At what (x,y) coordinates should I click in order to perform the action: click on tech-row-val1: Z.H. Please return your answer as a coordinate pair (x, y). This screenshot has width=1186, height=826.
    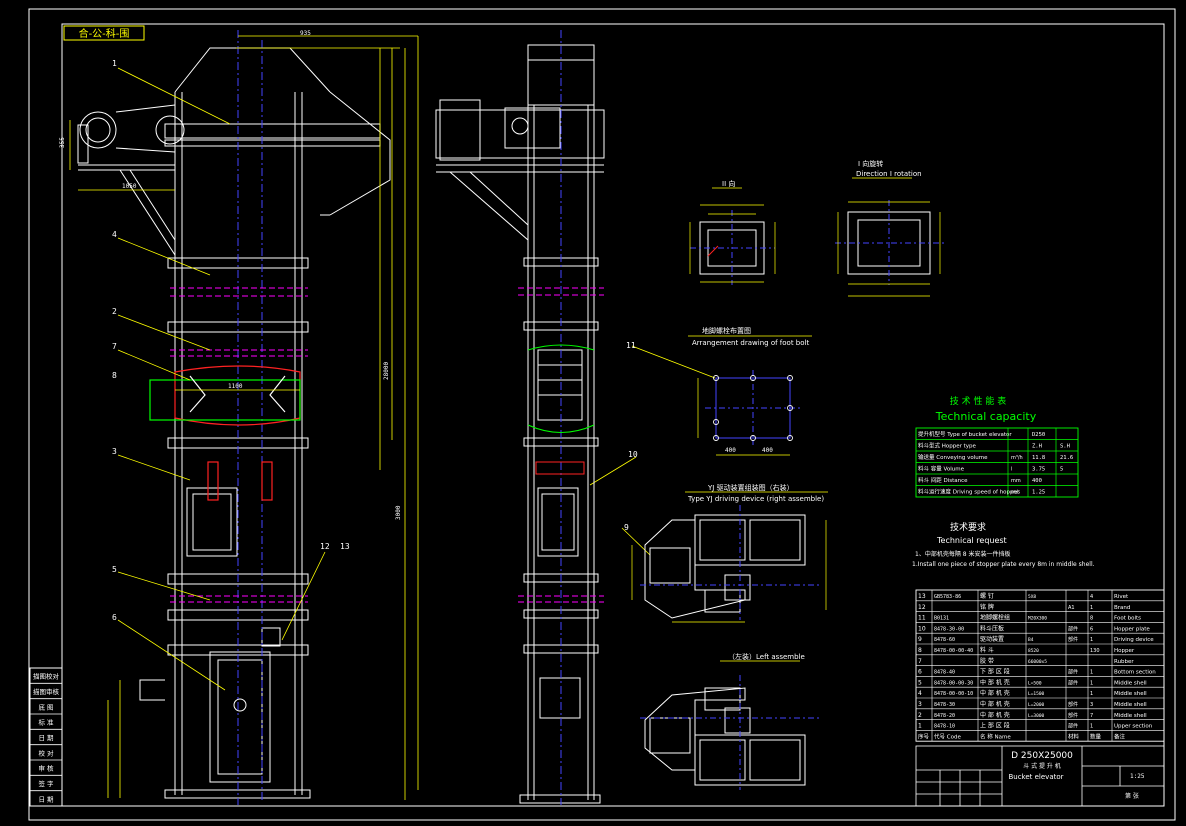
    Looking at the image, I should click on (1037, 447).